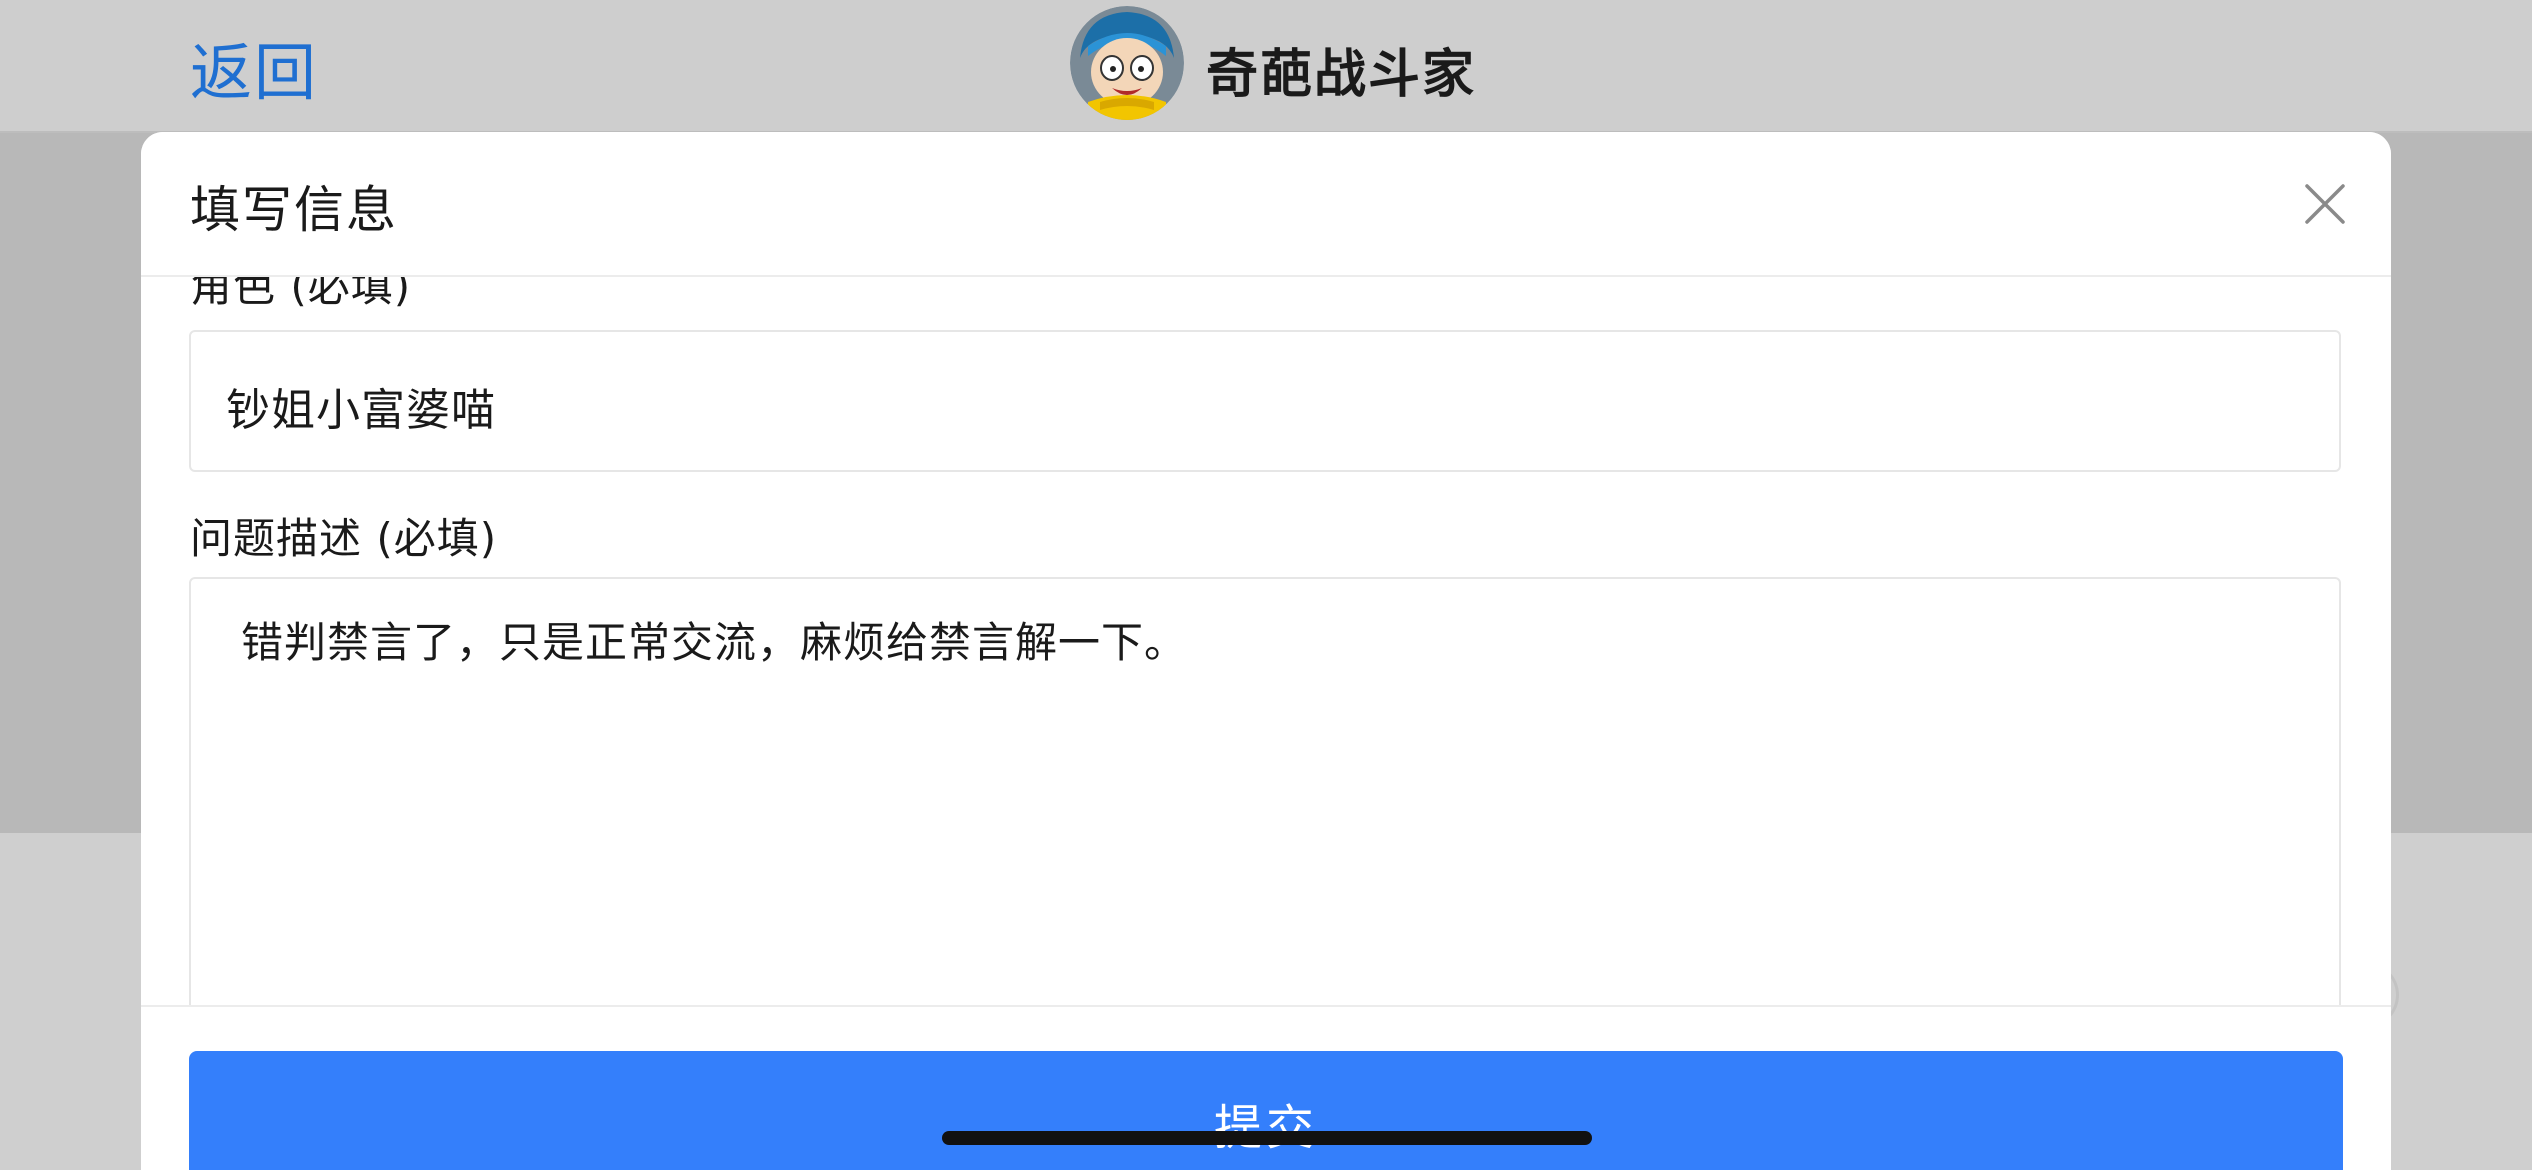 The width and height of the screenshot is (2532, 1170). Describe the element at coordinates (1265, 401) in the screenshot. I see `role-input: 钞姐小富婆喵` at that location.